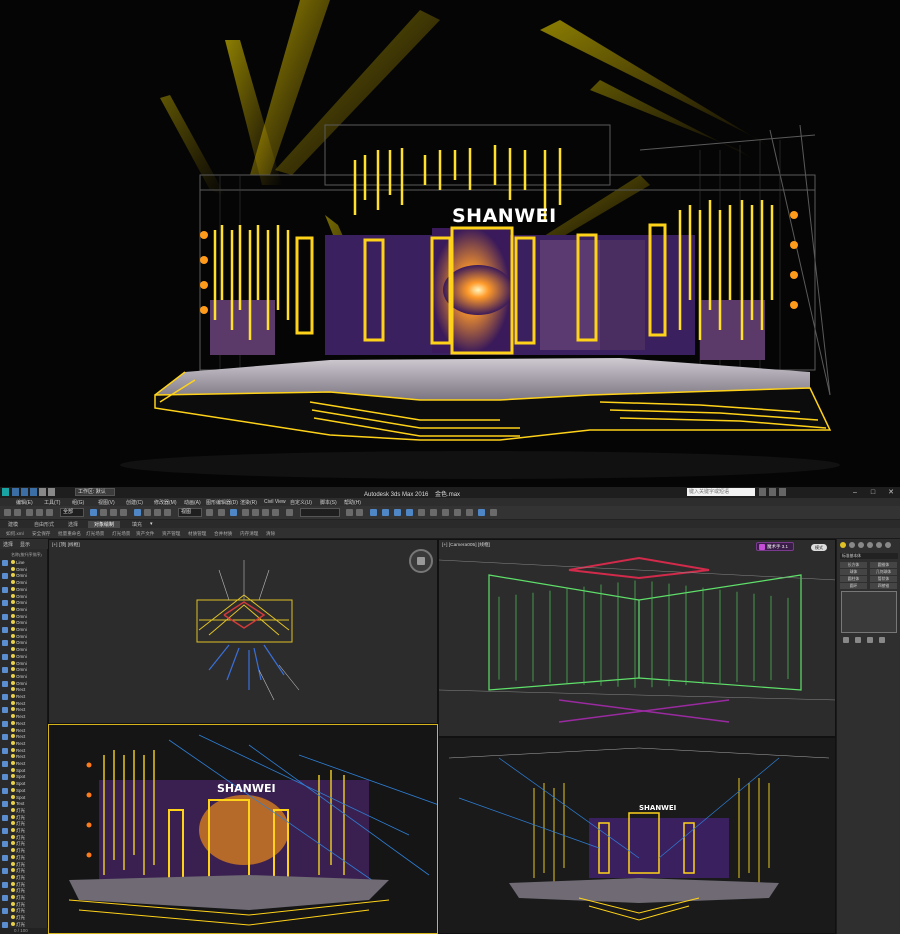 This screenshot has width=900, height=934. What do you see at coordinates (421, 561) in the screenshot?
I see `viewcube-navigation` at bounding box center [421, 561].